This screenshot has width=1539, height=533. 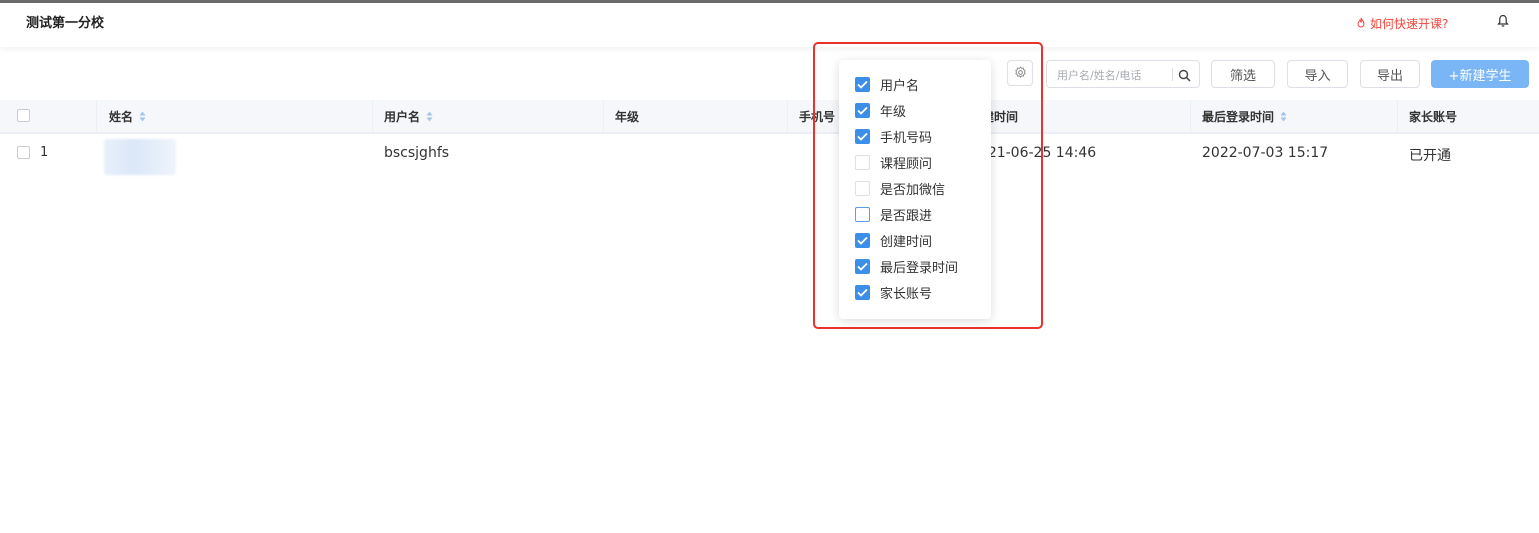 What do you see at coordinates (817, 117) in the screenshot?
I see `column-header-phone: 手机号` at bounding box center [817, 117].